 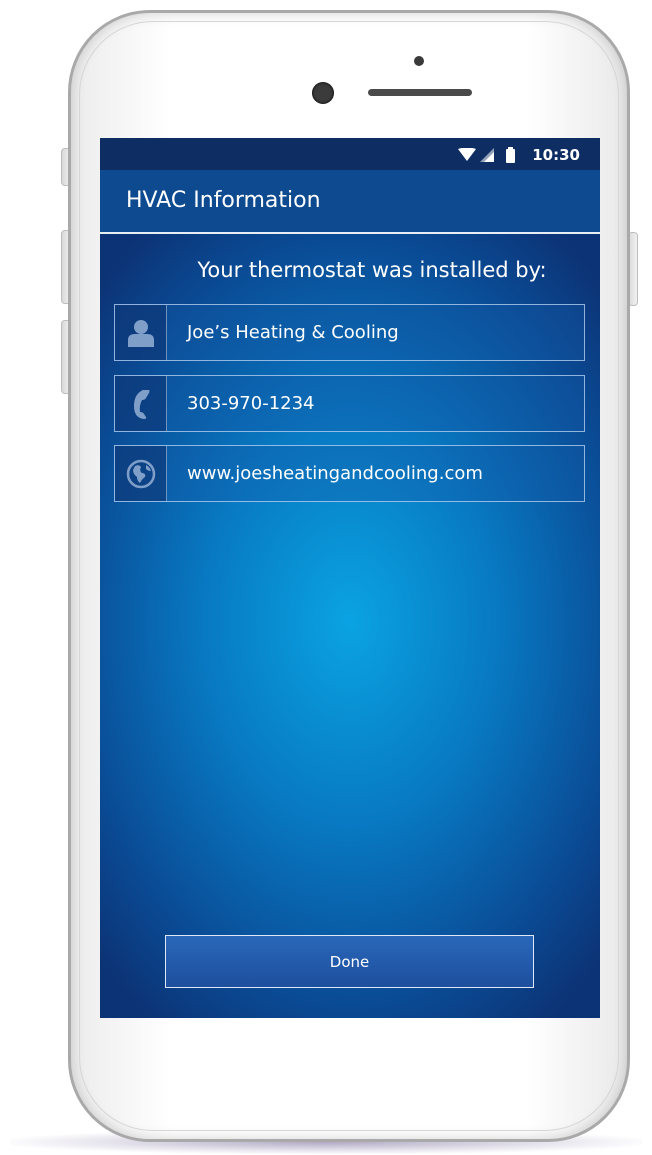 I want to click on contact-name-row: Joe’s Heating & Cooling, so click(x=349, y=332).